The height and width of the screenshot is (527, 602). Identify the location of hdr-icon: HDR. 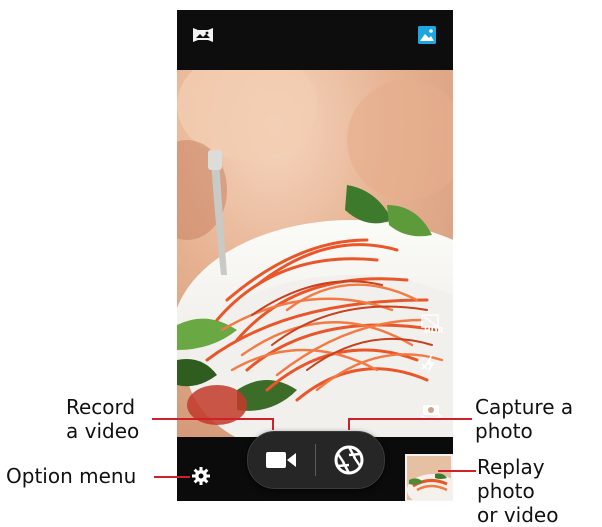
(431, 325).